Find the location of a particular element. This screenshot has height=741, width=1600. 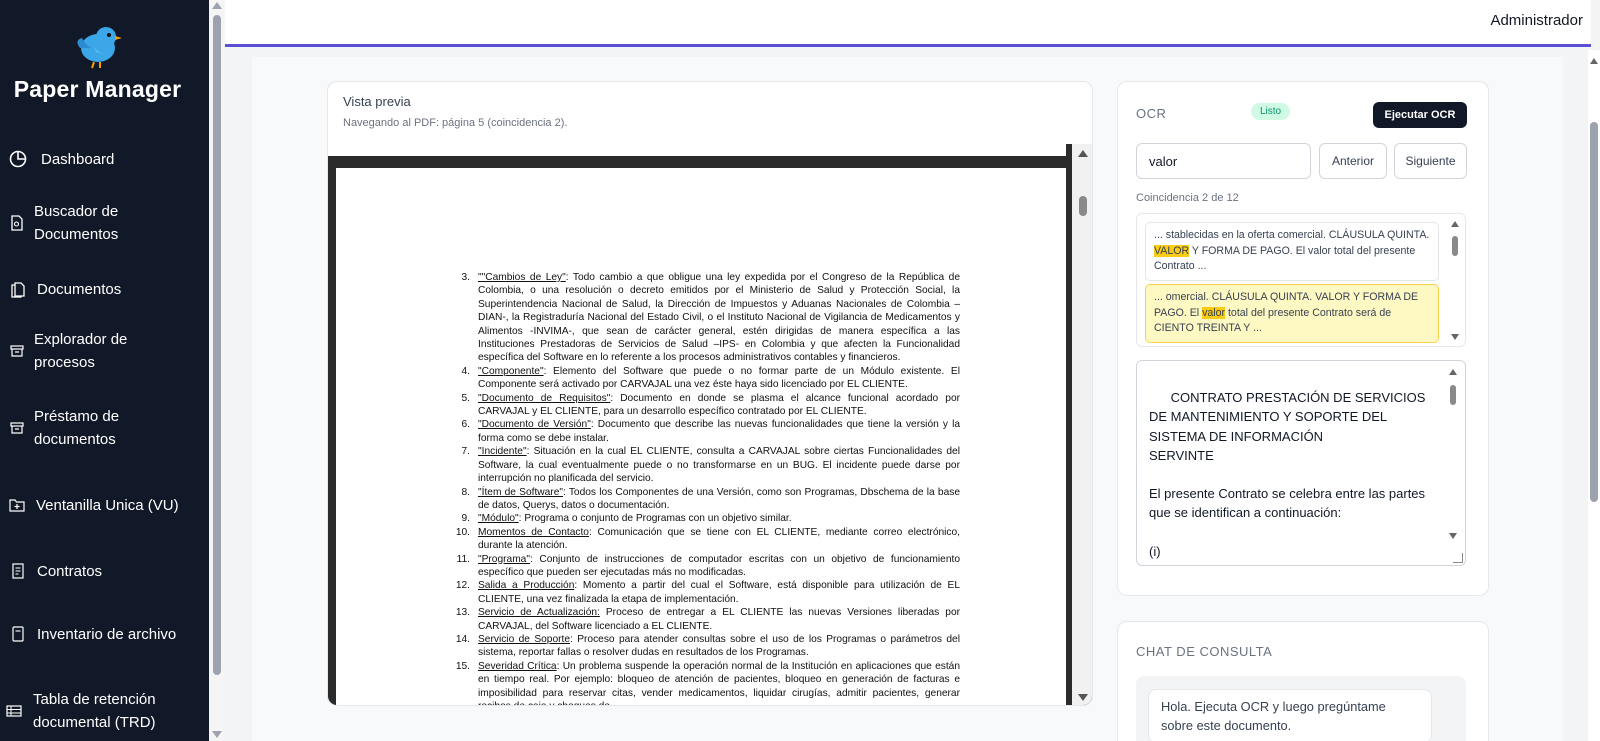

previous-match-button: Anterior is located at coordinates (1353, 161).